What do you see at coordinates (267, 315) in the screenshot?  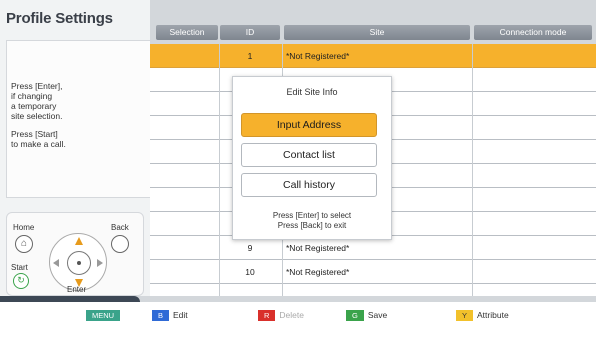 I see `red-key-tag: R` at bounding box center [267, 315].